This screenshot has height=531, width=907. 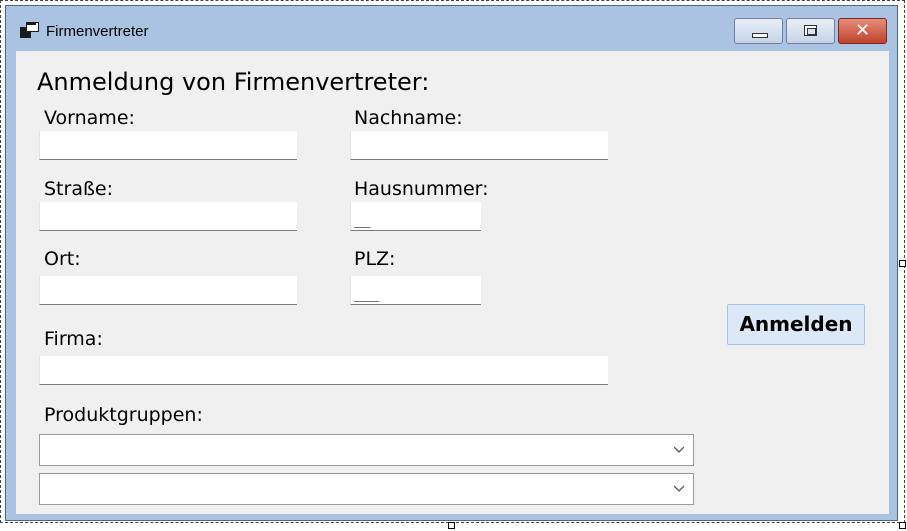 I want to click on close-icon: ✕, so click(x=862, y=30).